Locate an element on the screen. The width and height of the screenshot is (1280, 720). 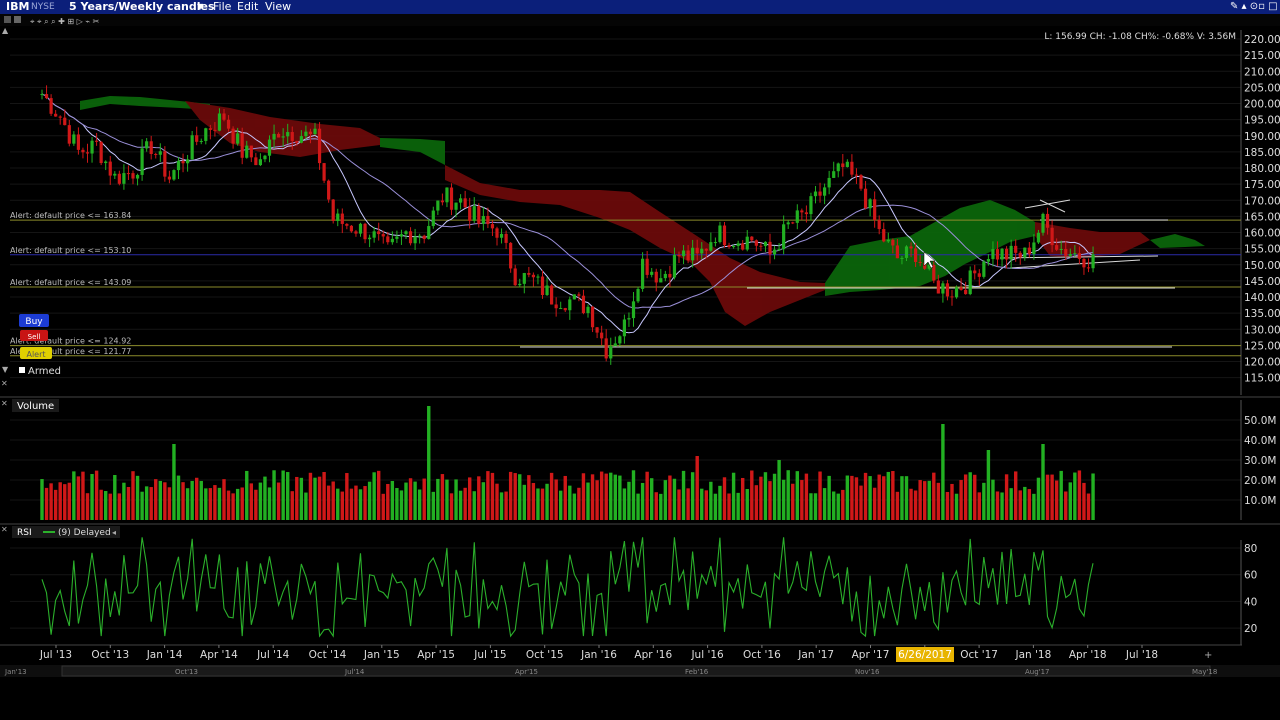
armed-checkbox is located at coordinates (22, 370).